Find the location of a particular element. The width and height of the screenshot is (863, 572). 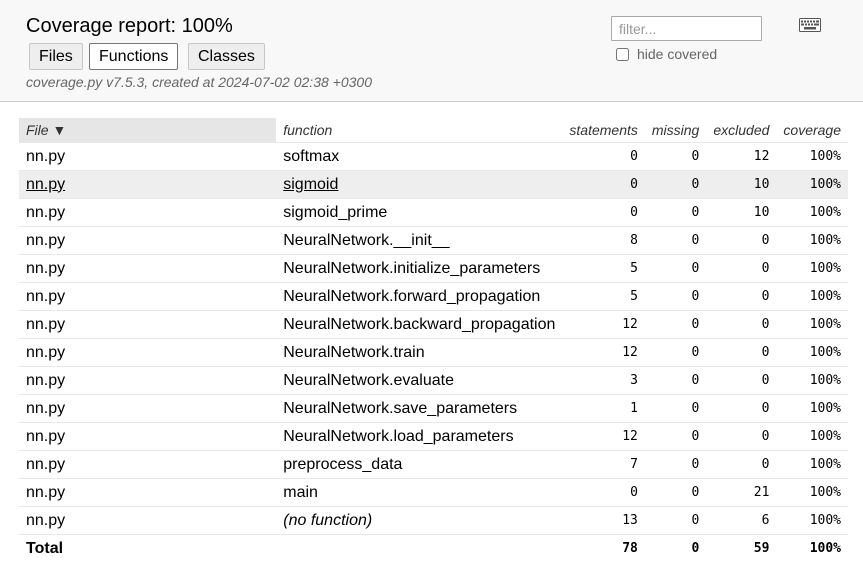

function-cell: sigmoid is located at coordinates (419, 184).